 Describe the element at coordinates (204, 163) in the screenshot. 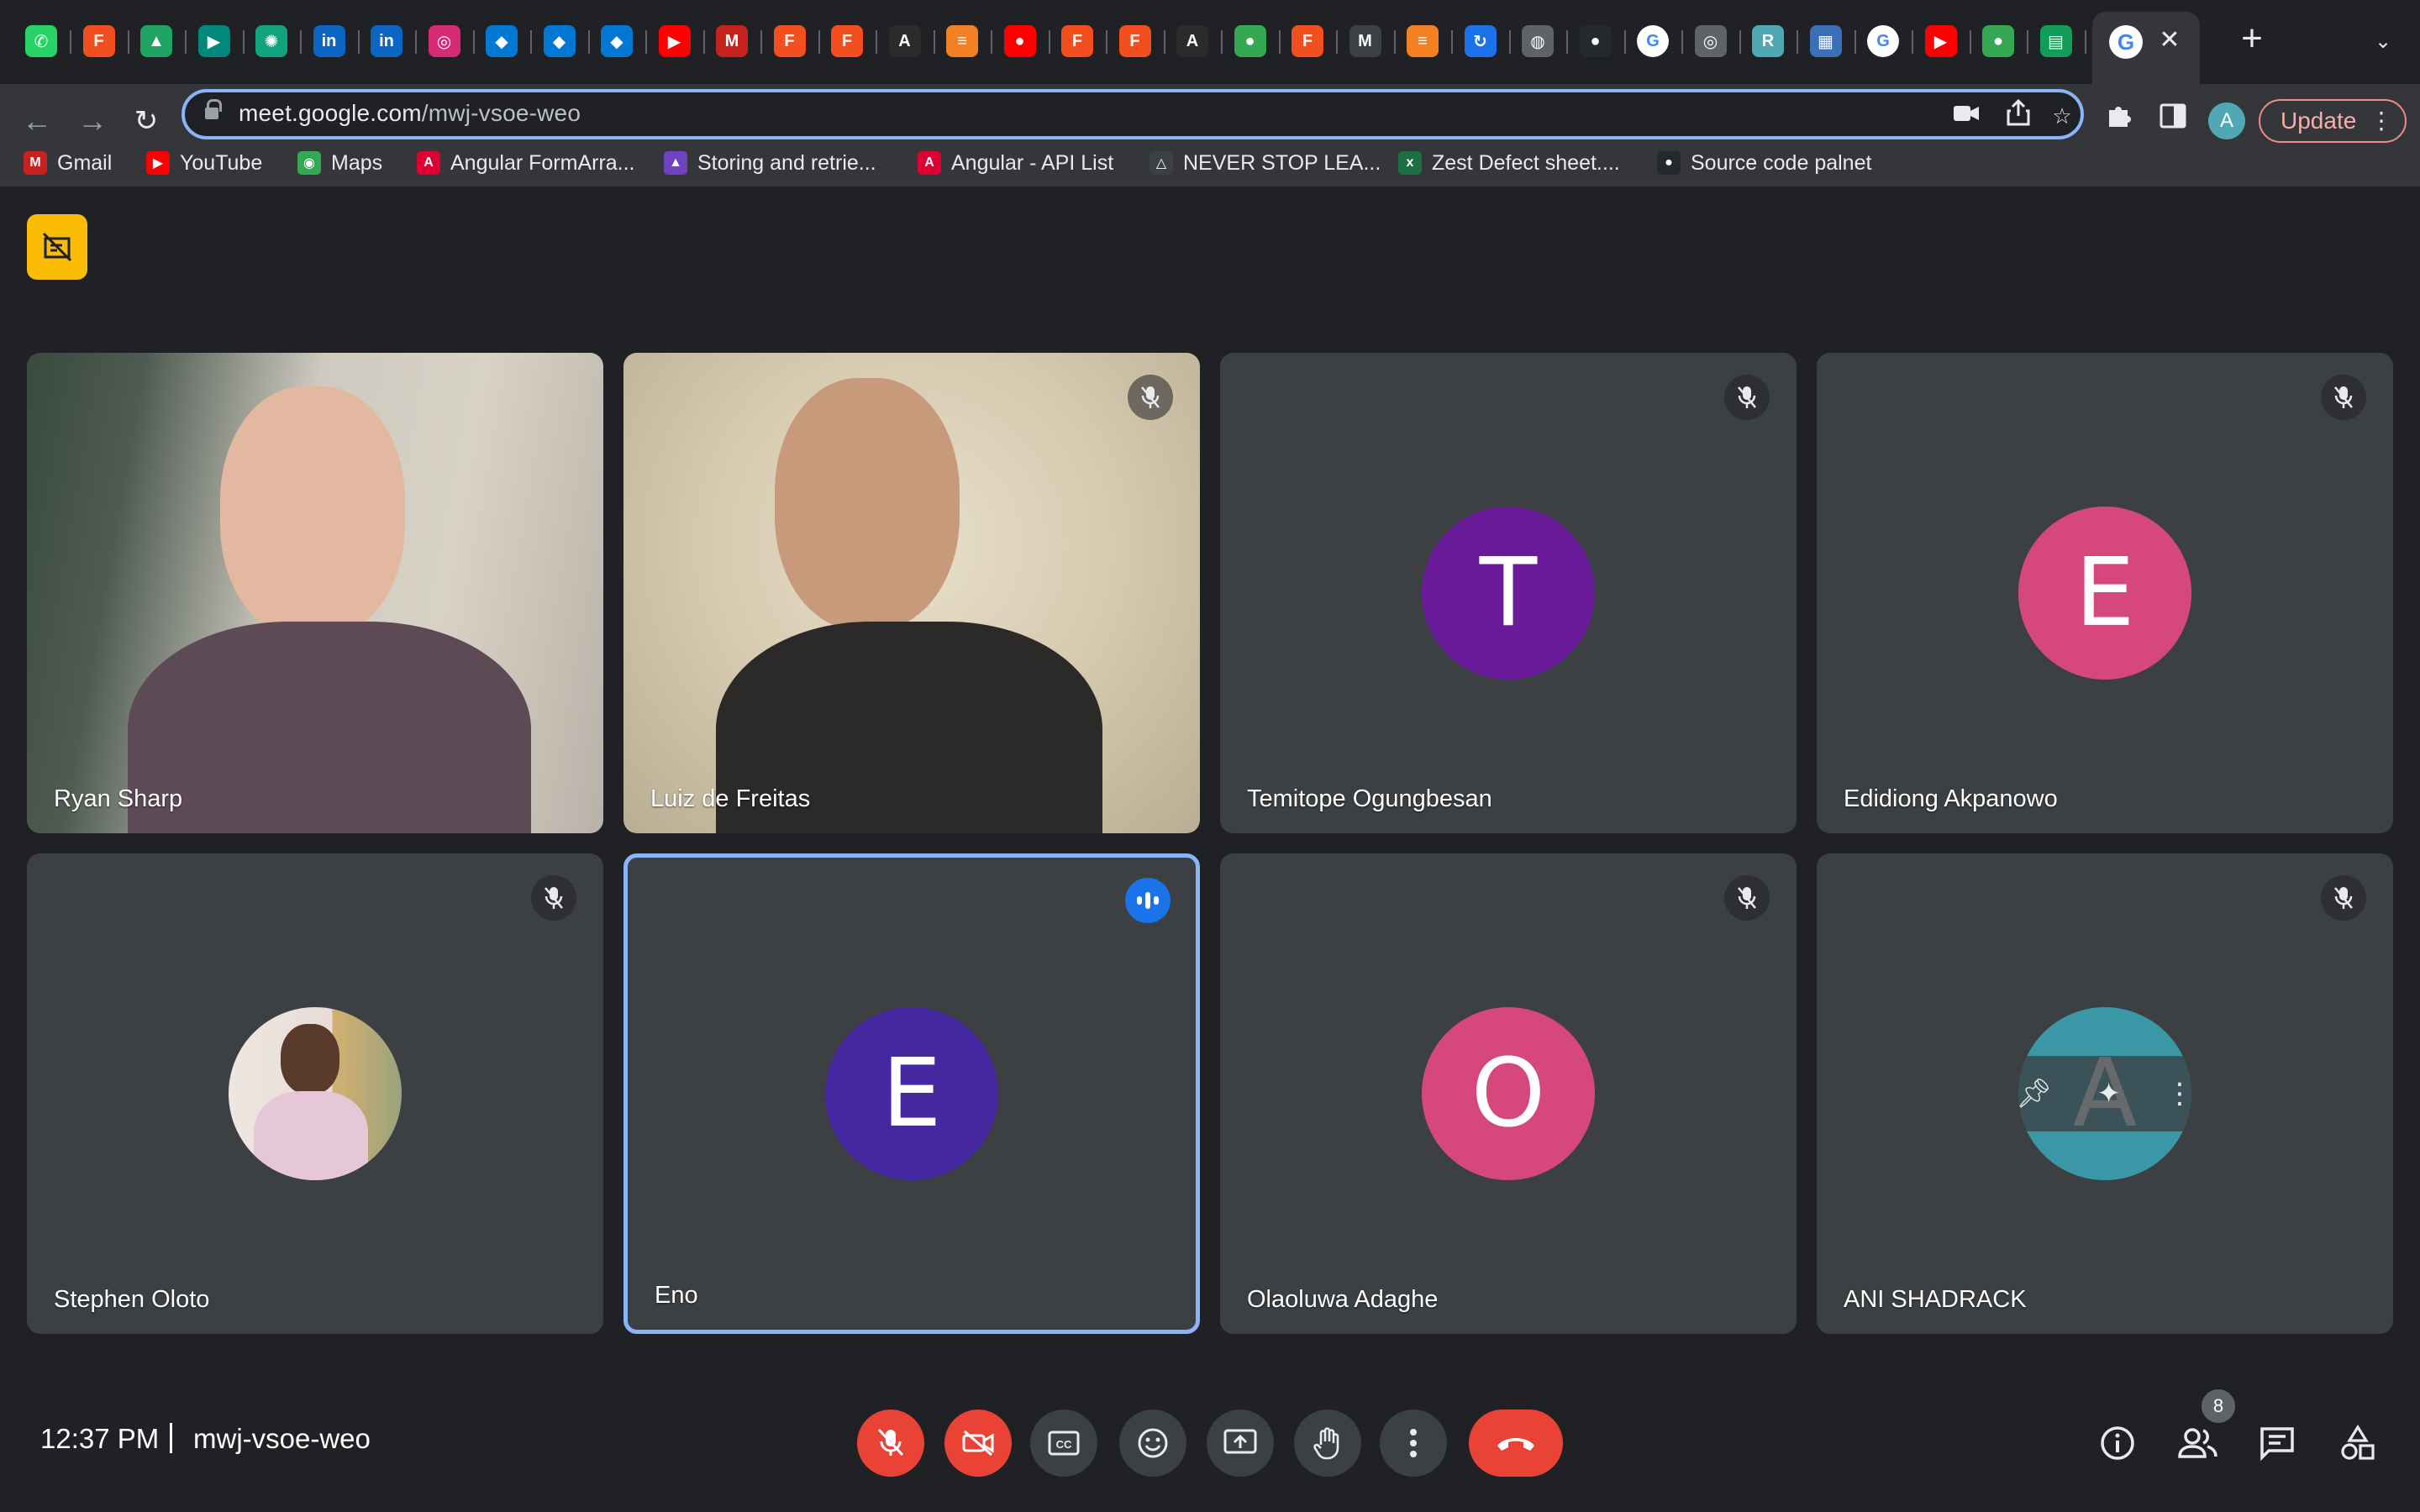

I see `bookmark-item: ▶ YouTube` at that location.